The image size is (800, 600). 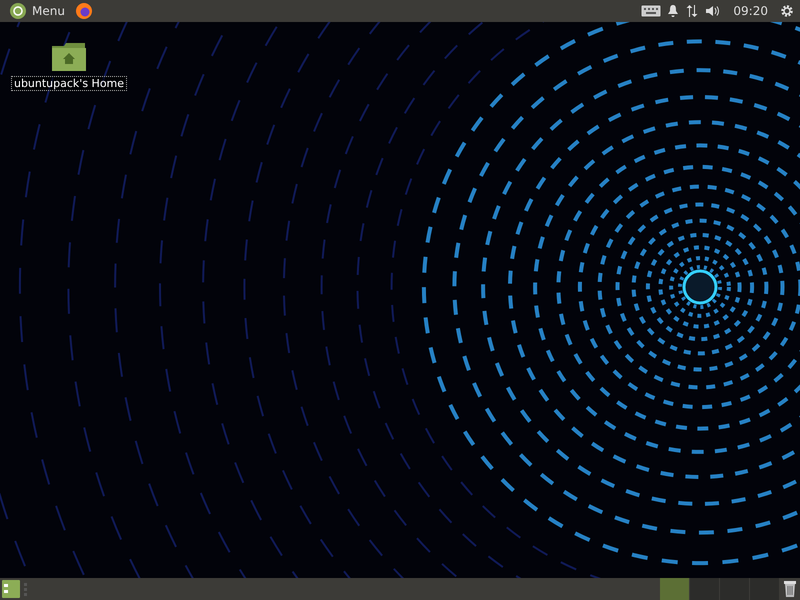 I want to click on keyboard-icon, so click(x=651, y=11).